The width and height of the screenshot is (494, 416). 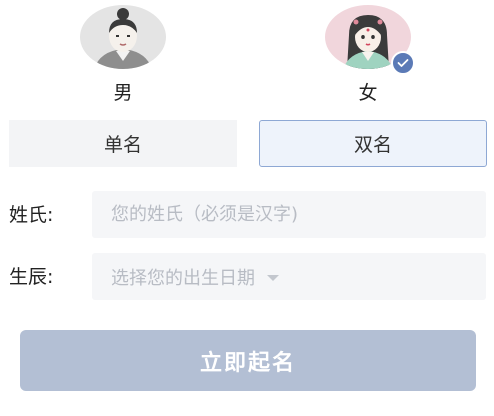 I want to click on surname-field, so click(x=289, y=214).